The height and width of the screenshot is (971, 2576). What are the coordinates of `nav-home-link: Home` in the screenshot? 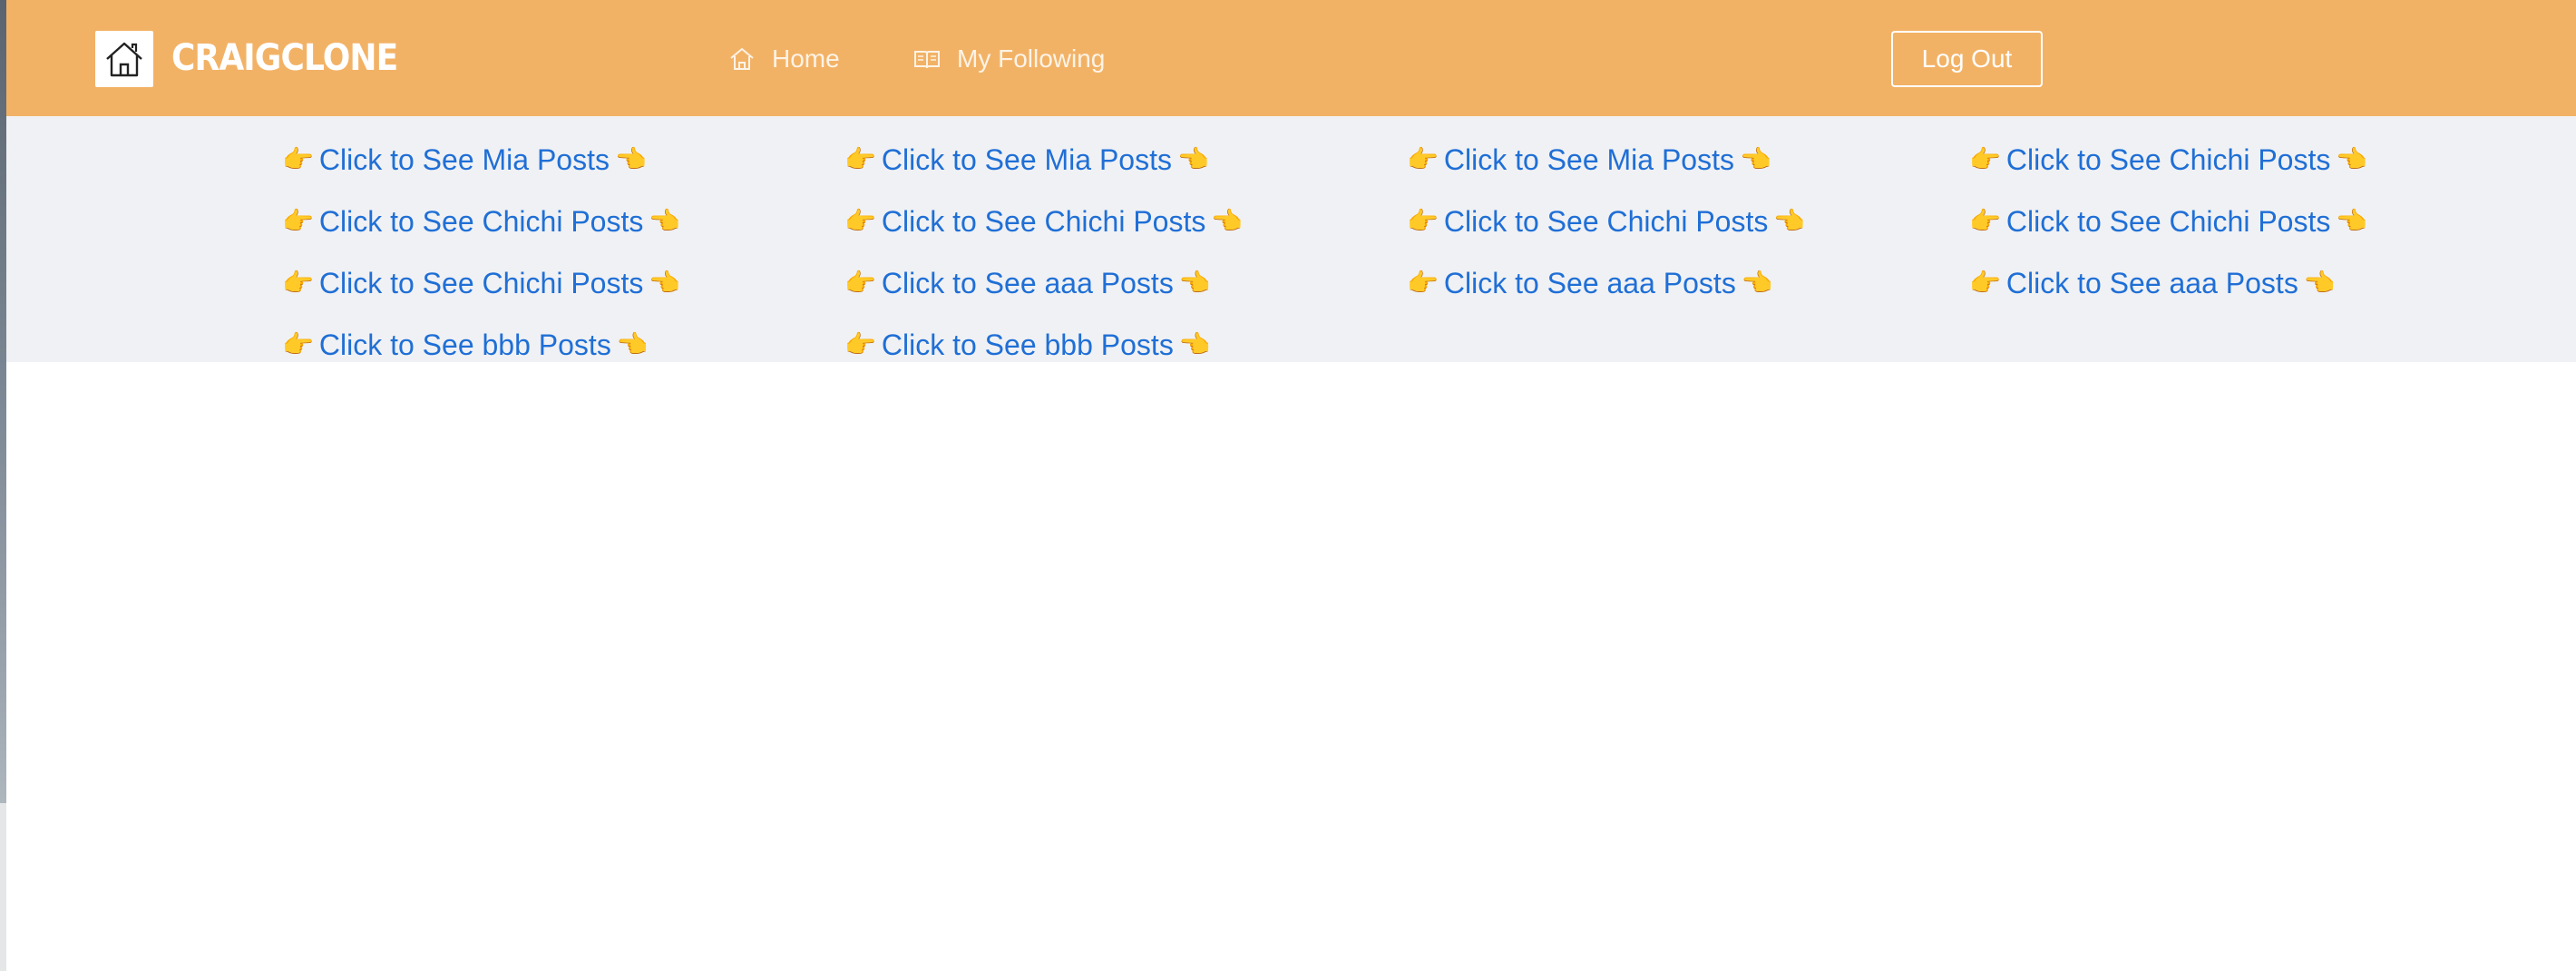 It's located at (784, 59).